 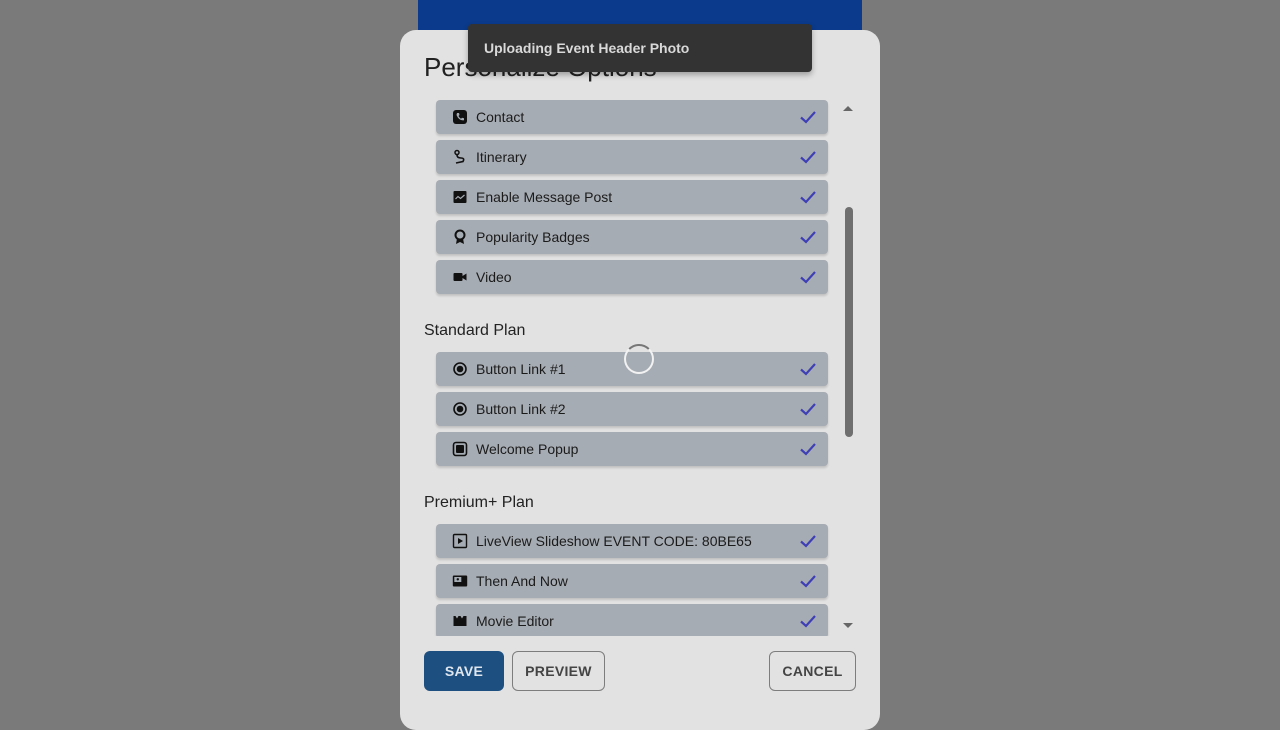 What do you see at coordinates (515, 621) in the screenshot?
I see `option-label: Movie Editor` at bounding box center [515, 621].